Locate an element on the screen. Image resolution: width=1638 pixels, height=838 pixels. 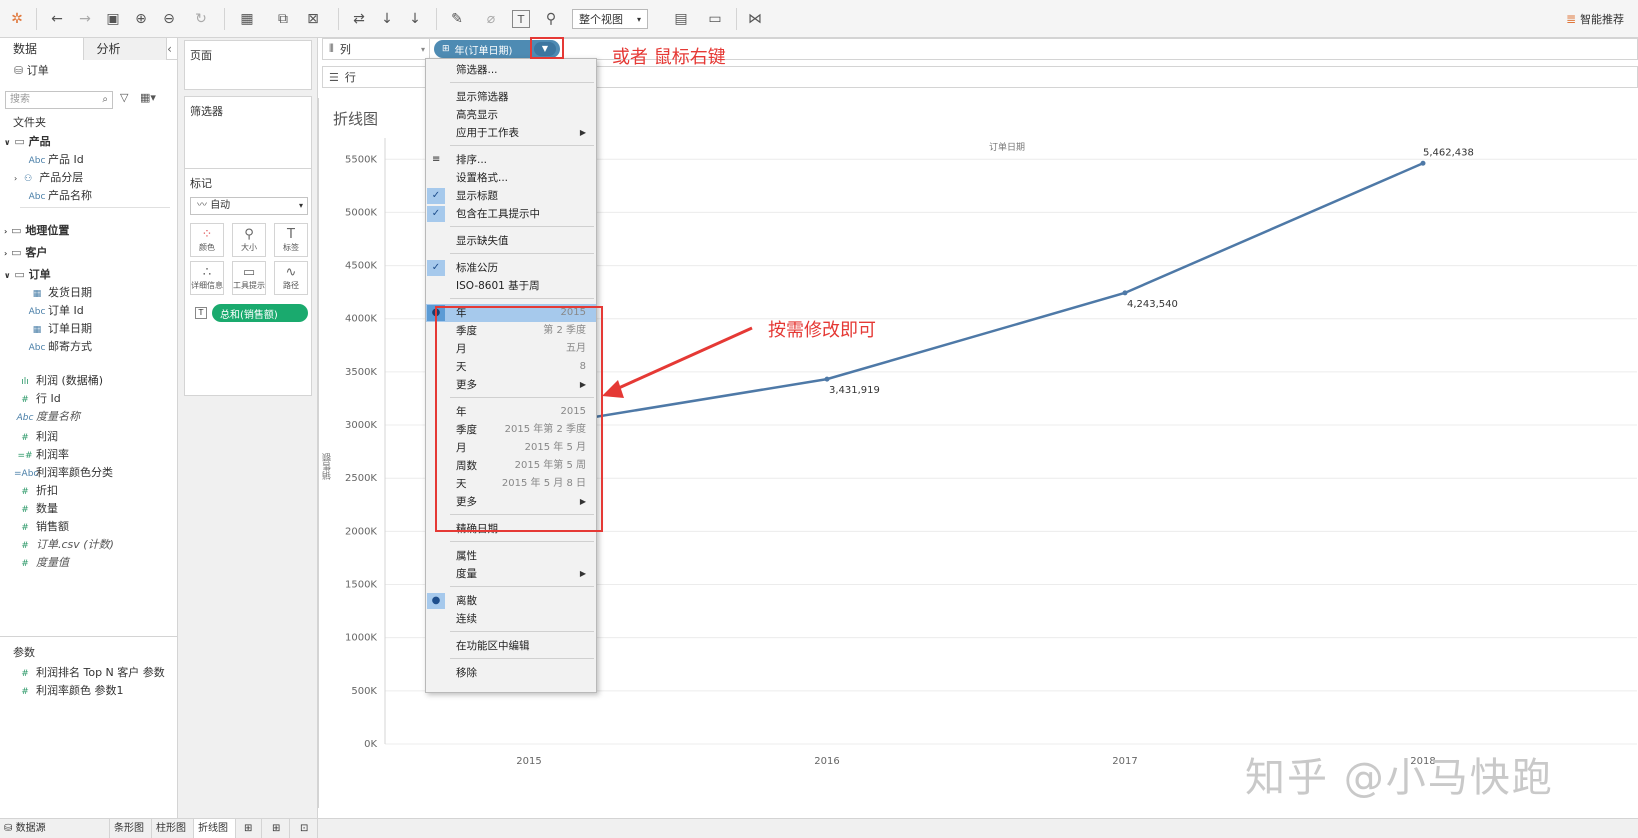
folder-customer: › ▭ 客户 is located at coordinates (25, 253).